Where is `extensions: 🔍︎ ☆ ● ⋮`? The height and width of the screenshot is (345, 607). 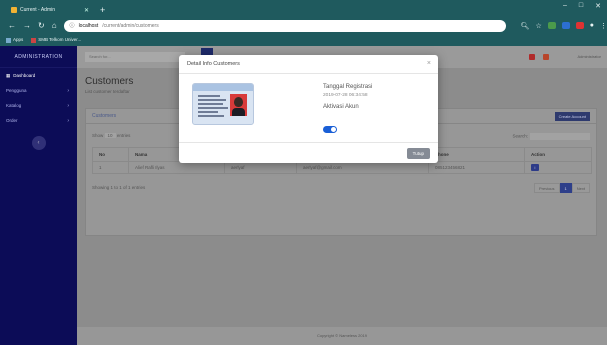
extensions: 🔍︎ ☆ ● ⋮ is located at coordinates (564, 26).